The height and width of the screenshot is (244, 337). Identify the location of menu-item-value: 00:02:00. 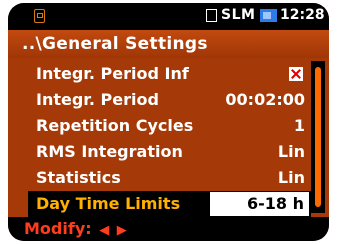
(265, 99).